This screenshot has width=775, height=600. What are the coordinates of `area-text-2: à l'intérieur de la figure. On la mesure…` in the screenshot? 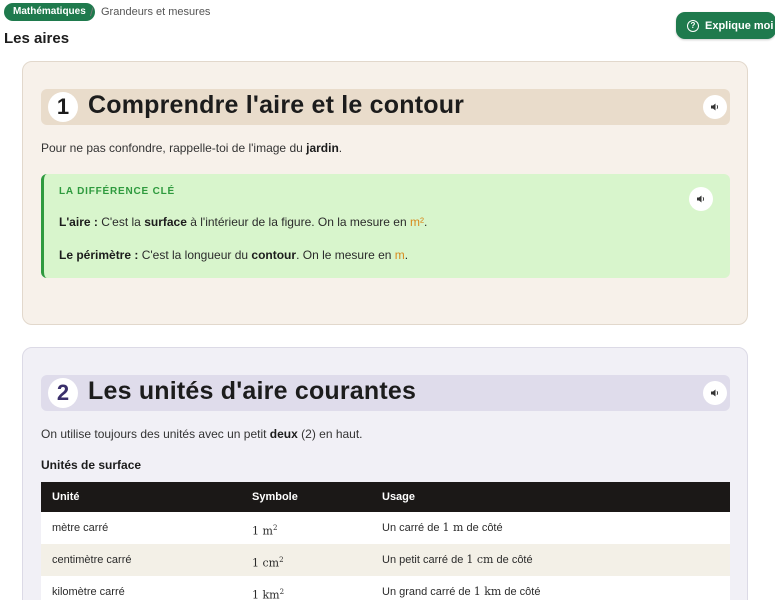 It's located at (298, 222).